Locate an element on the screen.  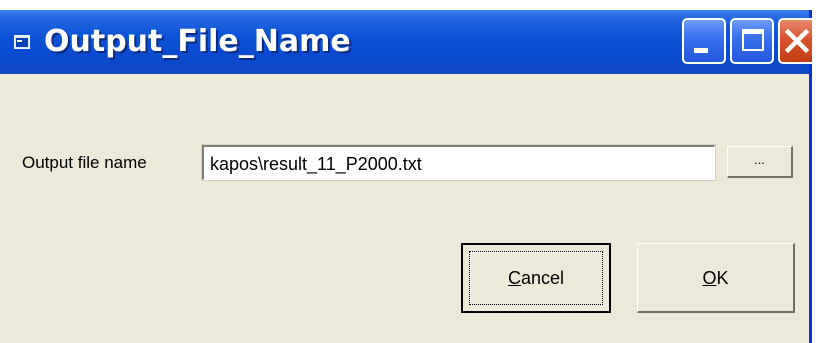
cancel-button: Cancel is located at coordinates (536, 278).